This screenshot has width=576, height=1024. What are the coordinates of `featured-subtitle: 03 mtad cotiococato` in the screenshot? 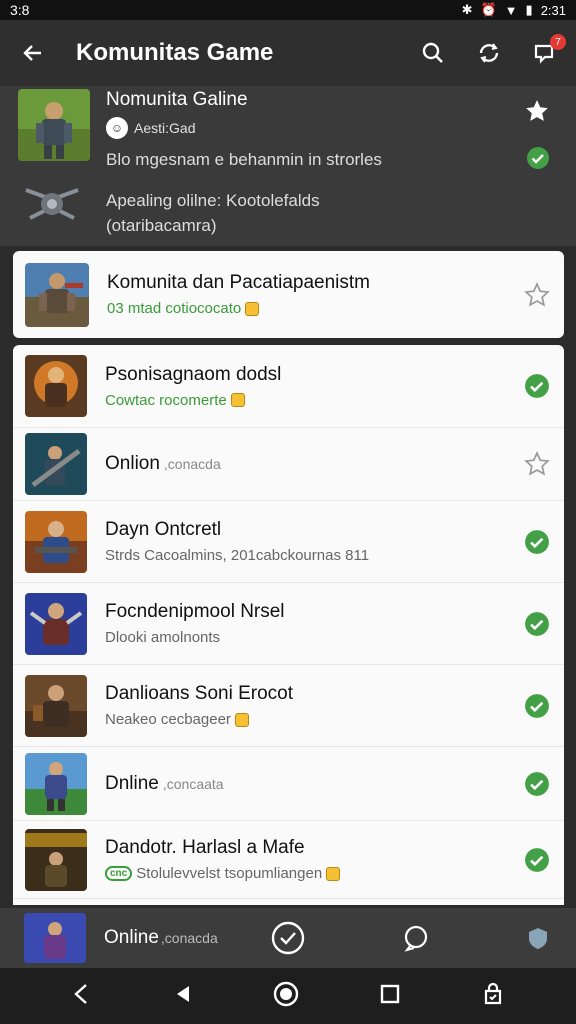 It's located at (315, 308).